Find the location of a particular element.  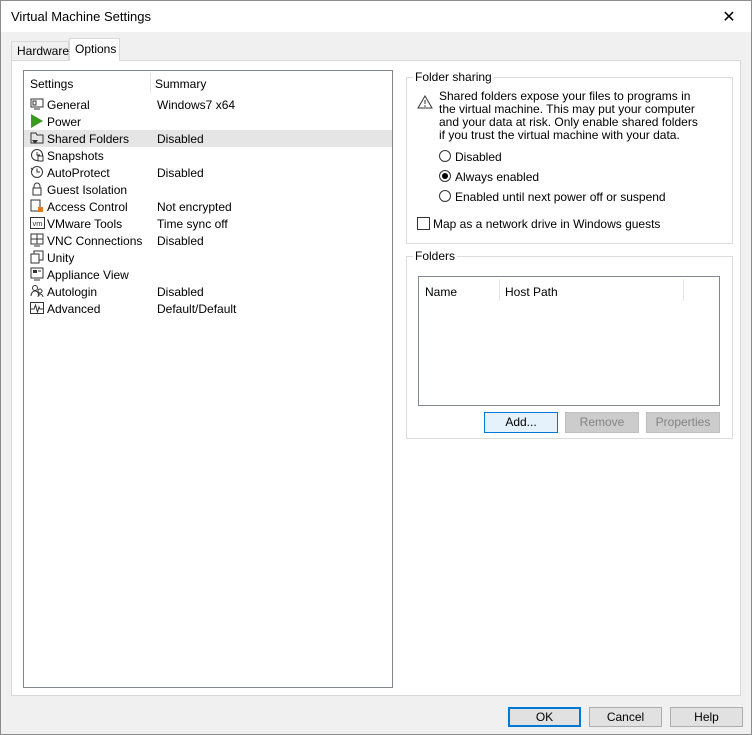

folder-properties-button: Properties is located at coordinates (683, 422).